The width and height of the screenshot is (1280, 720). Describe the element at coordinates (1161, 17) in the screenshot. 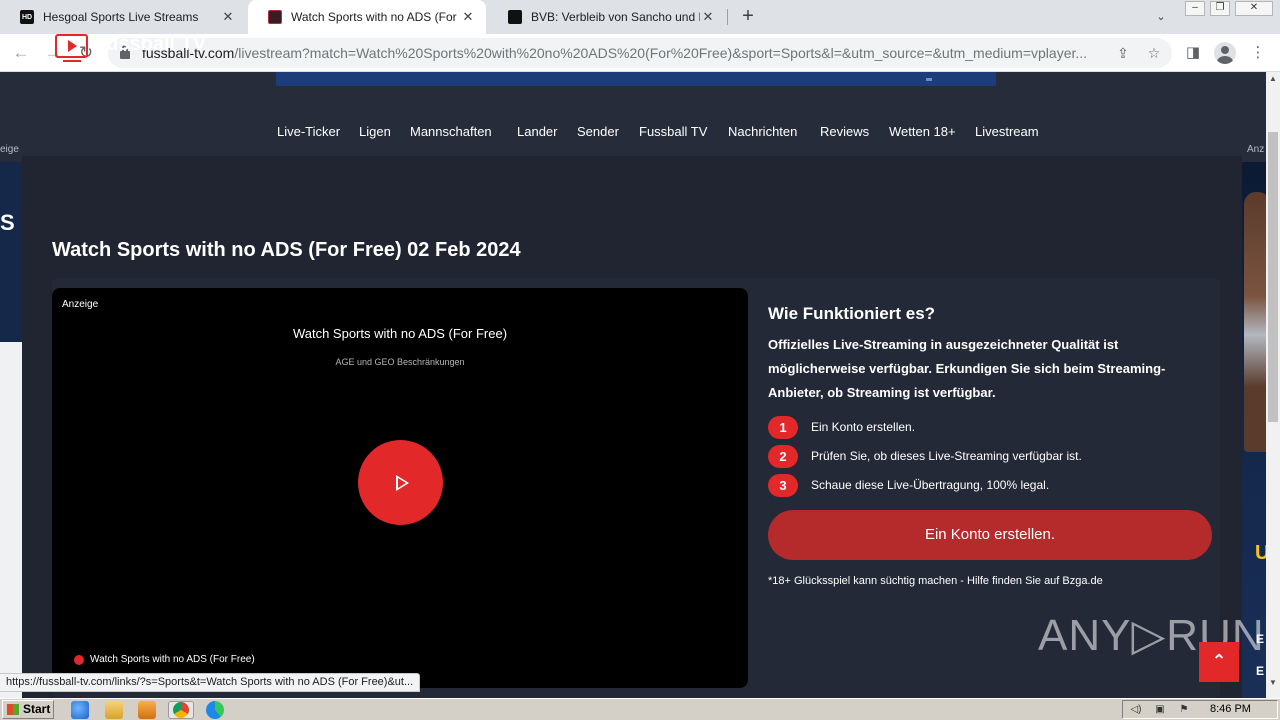

I see `tab-search-chevron-icon: ⌄` at that location.